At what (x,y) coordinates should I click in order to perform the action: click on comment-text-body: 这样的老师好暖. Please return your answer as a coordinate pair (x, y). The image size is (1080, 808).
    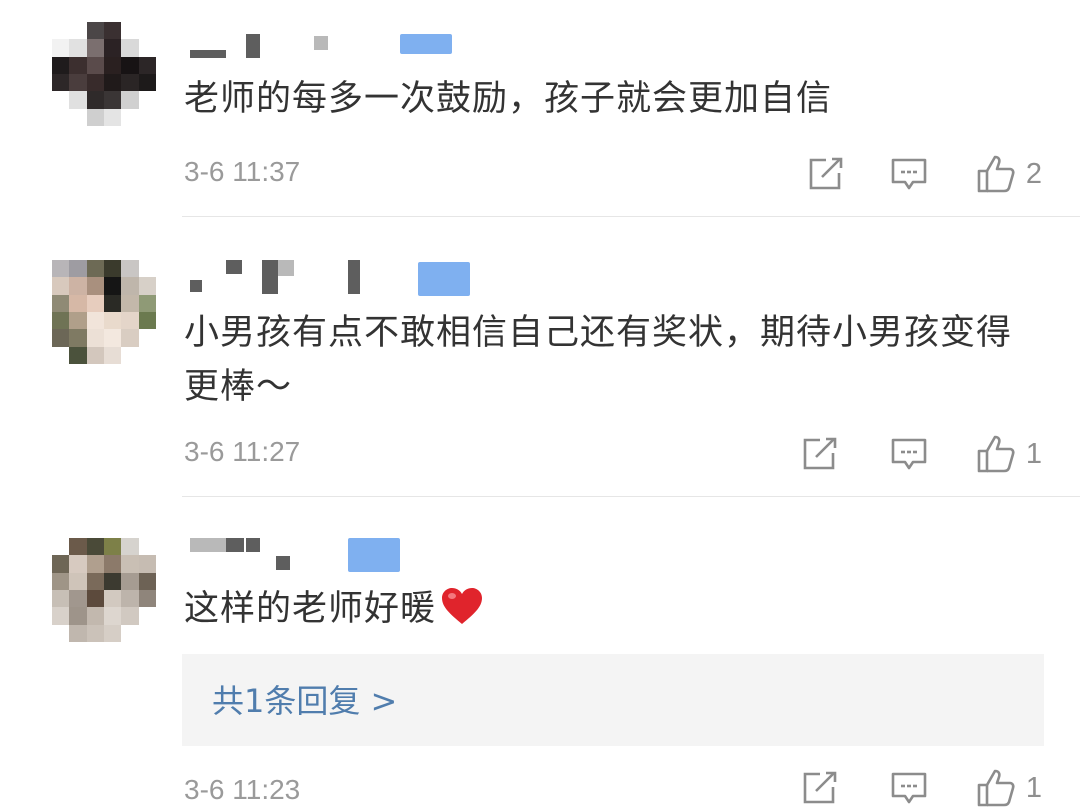
    Looking at the image, I should click on (310, 609).